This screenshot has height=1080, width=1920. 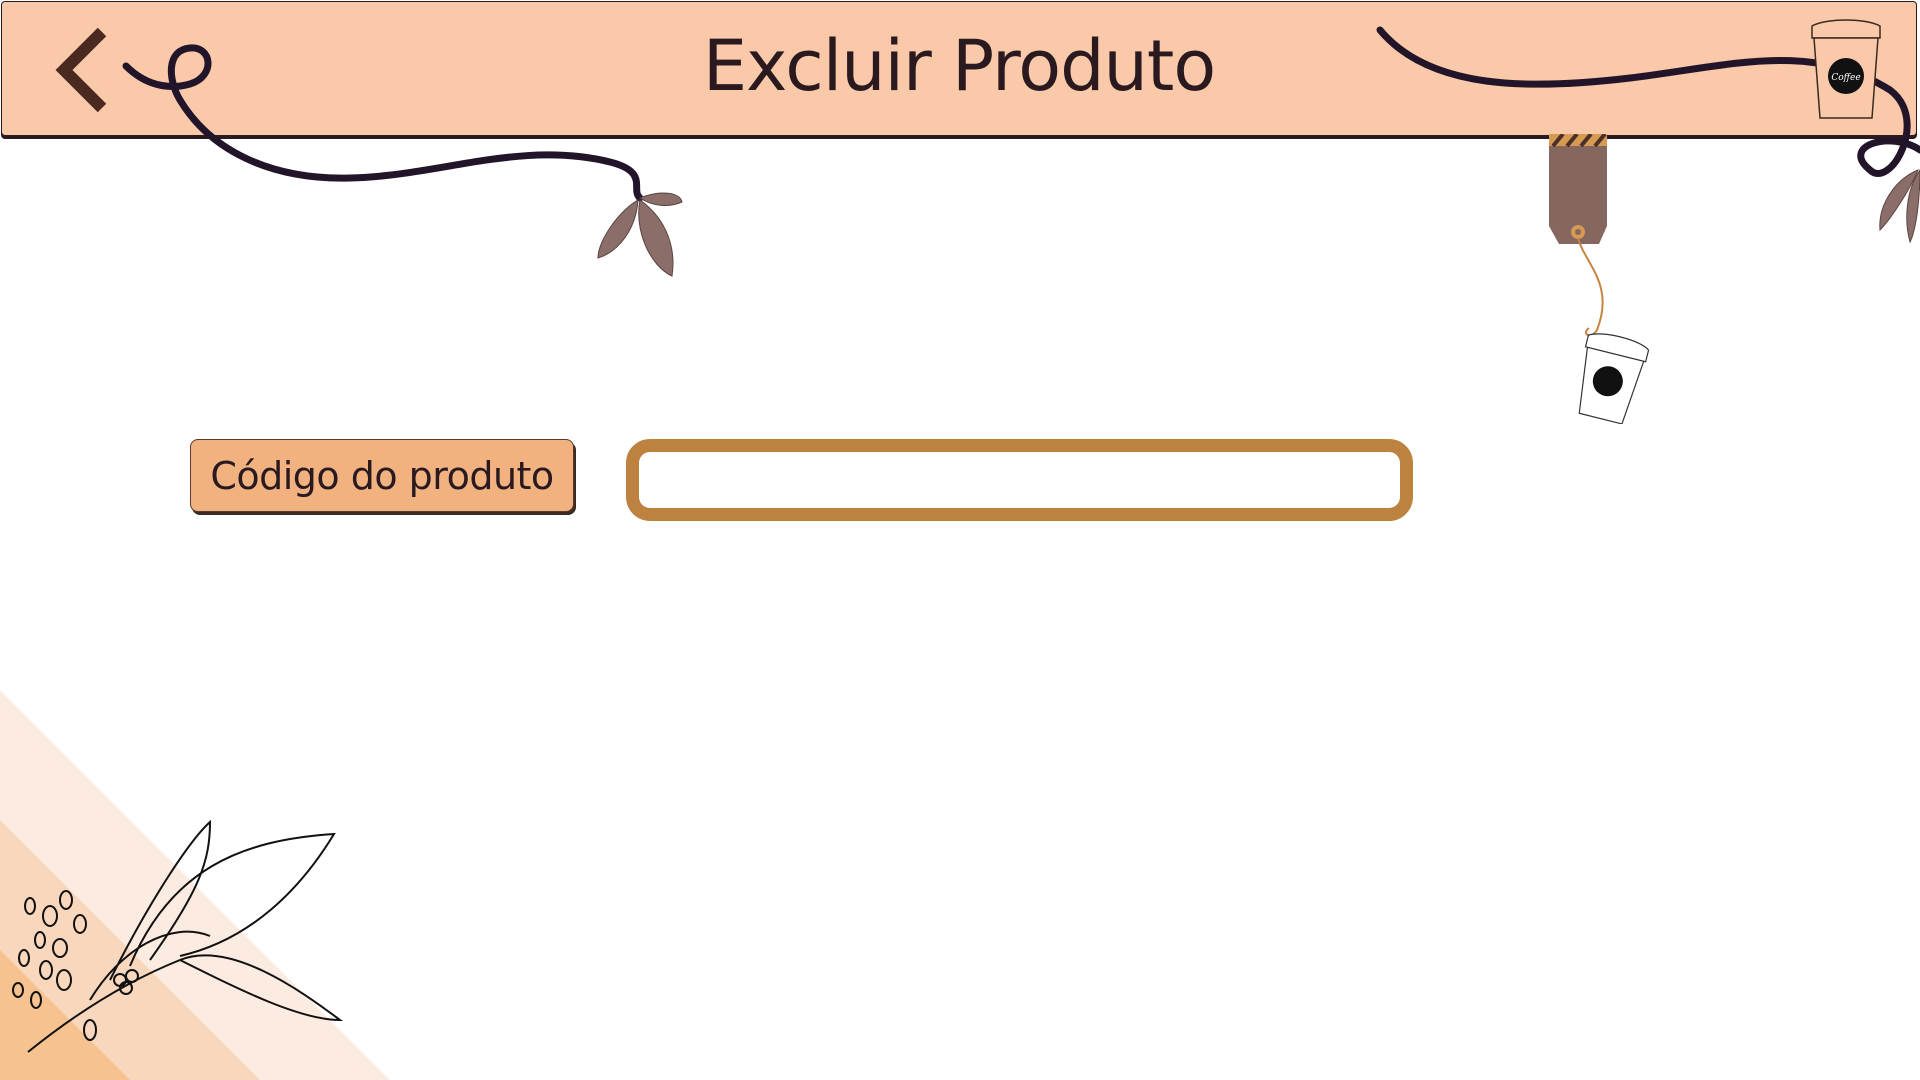 I want to click on header-bar: Excluir Produto, so click(x=959, y=68).